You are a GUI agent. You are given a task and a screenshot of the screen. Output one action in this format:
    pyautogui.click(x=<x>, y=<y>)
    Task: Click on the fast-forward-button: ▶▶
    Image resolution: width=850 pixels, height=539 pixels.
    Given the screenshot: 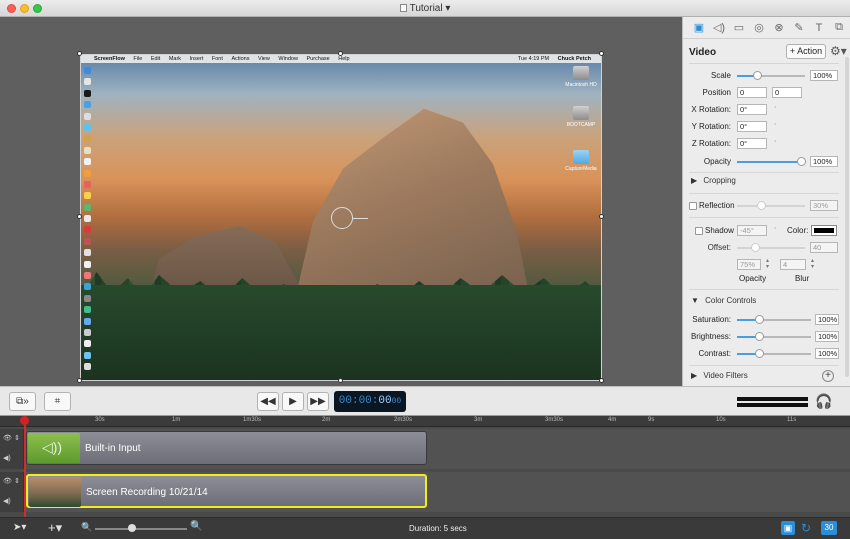 What is the action you would take?
    pyautogui.click(x=318, y=401)
    